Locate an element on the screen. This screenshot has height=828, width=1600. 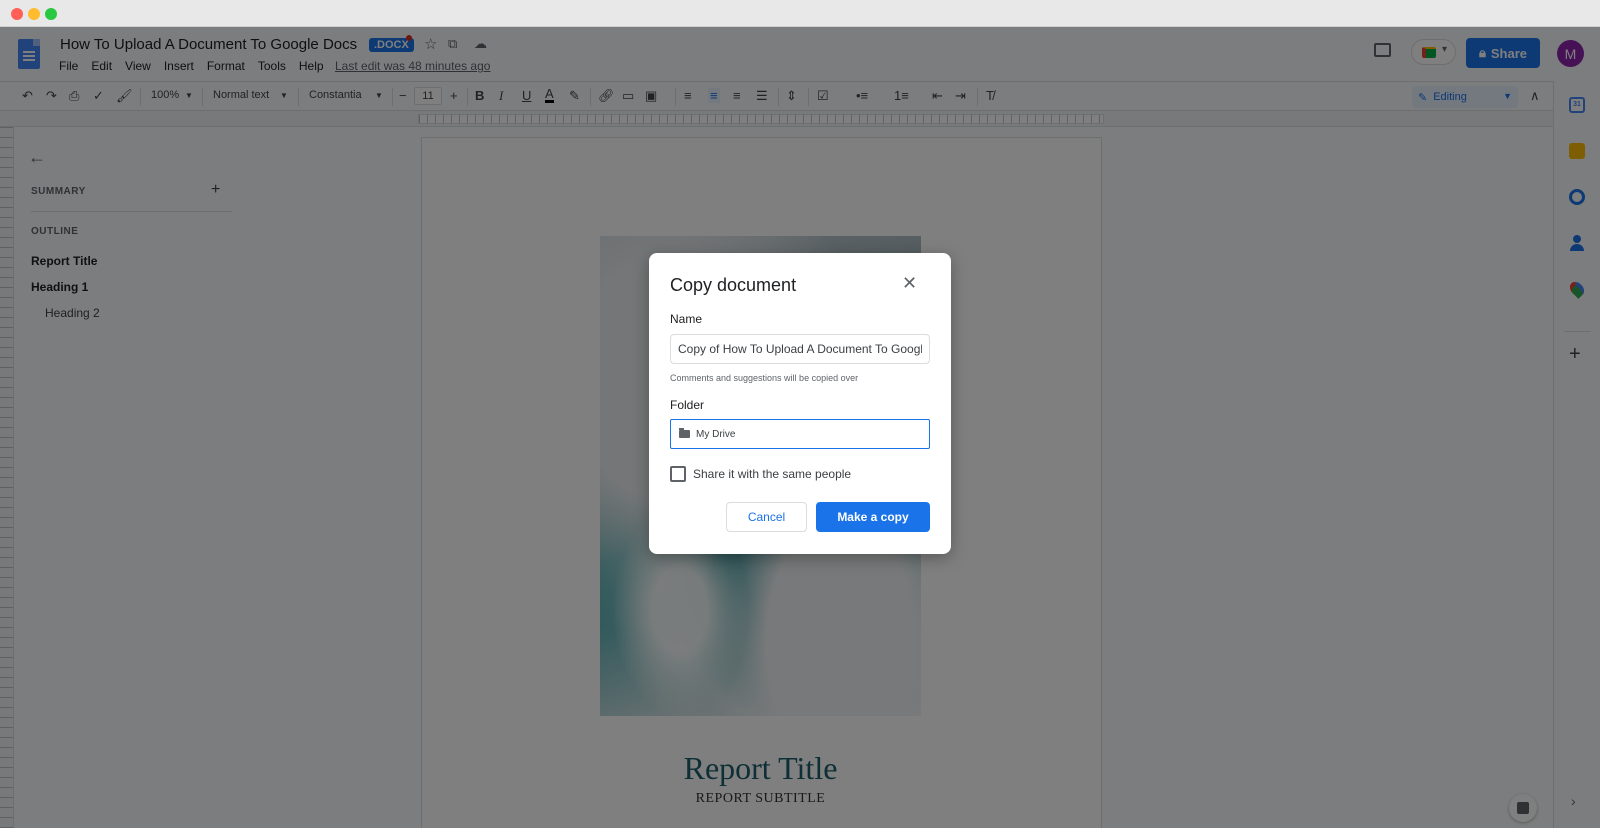
window-titlebar is located at coordinates (800, 13).